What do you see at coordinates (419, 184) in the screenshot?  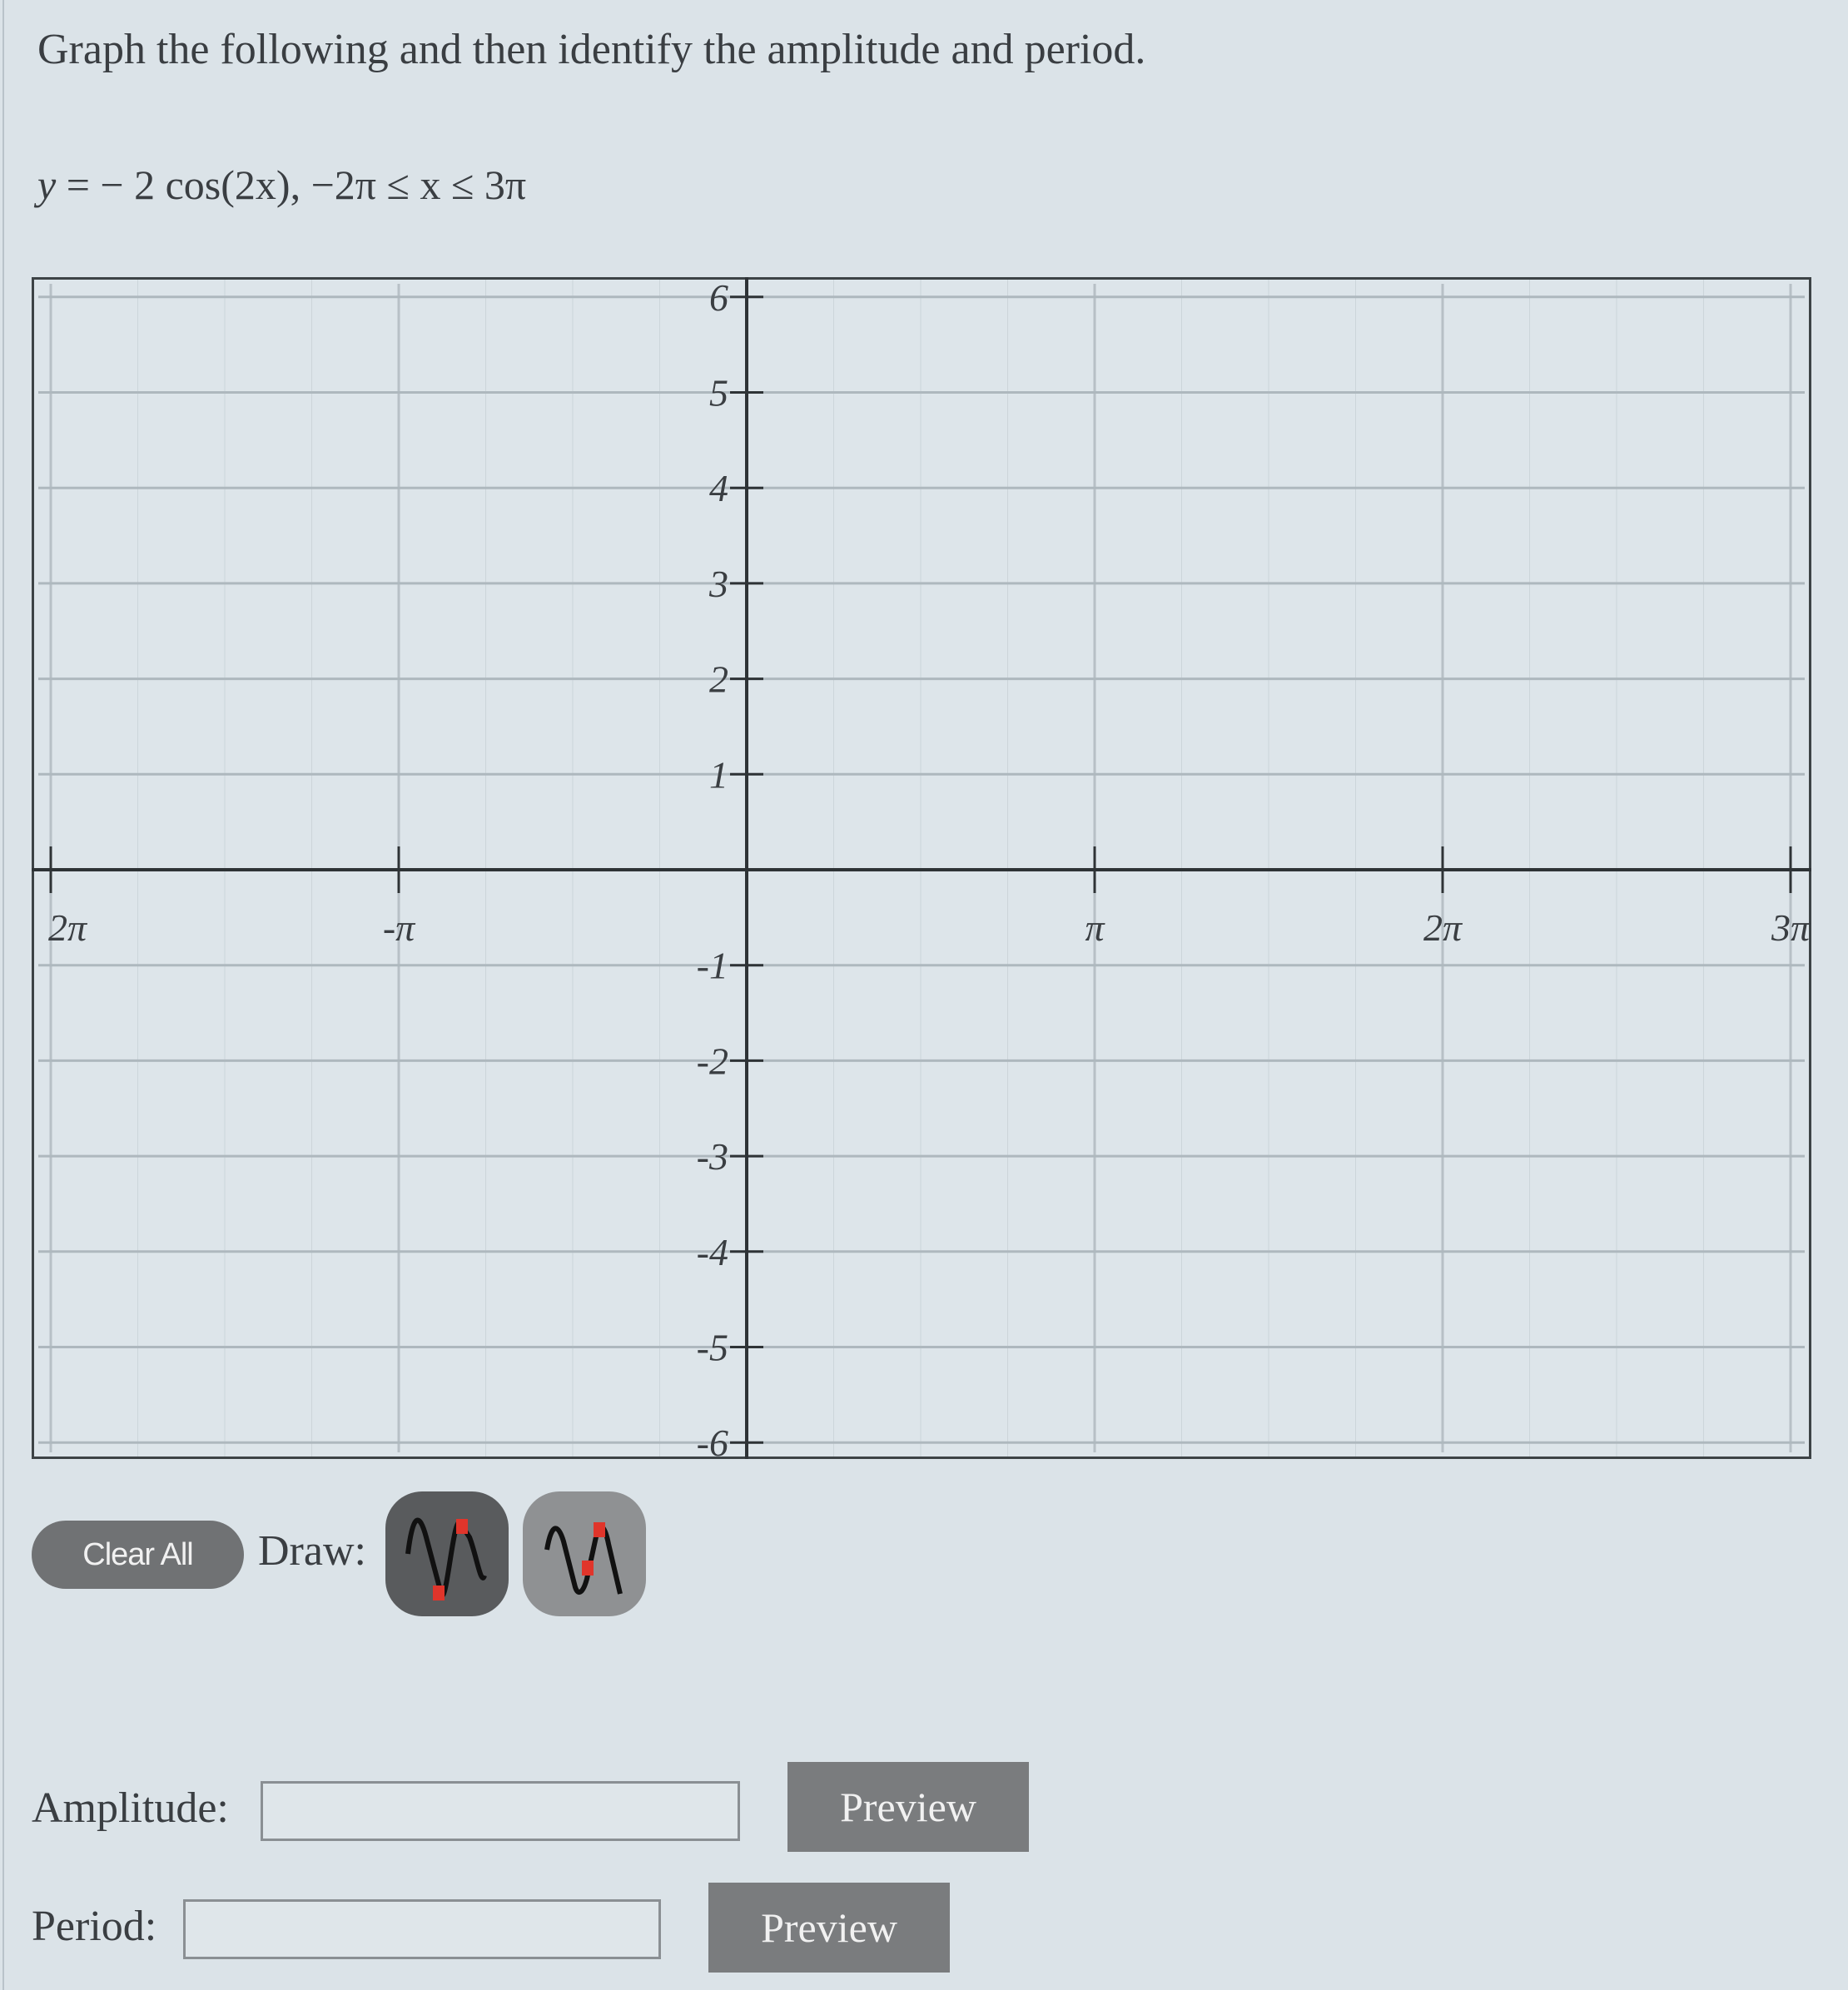 I see `equation-domain: −2π ≤ x ≤ 3π` at bounding box center [419, 184].